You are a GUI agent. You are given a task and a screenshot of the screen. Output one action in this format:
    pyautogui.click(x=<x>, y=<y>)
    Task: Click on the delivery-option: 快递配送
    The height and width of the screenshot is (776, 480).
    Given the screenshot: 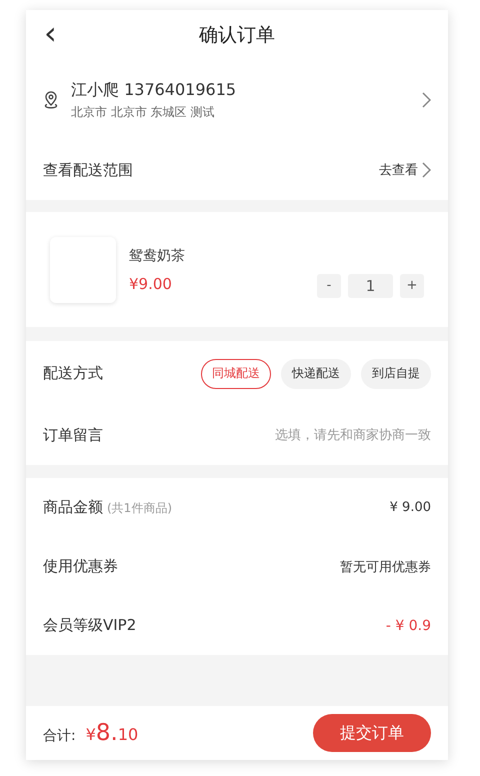 What is the action you would take?
    pyautogui.click(x=316, y=373)
    